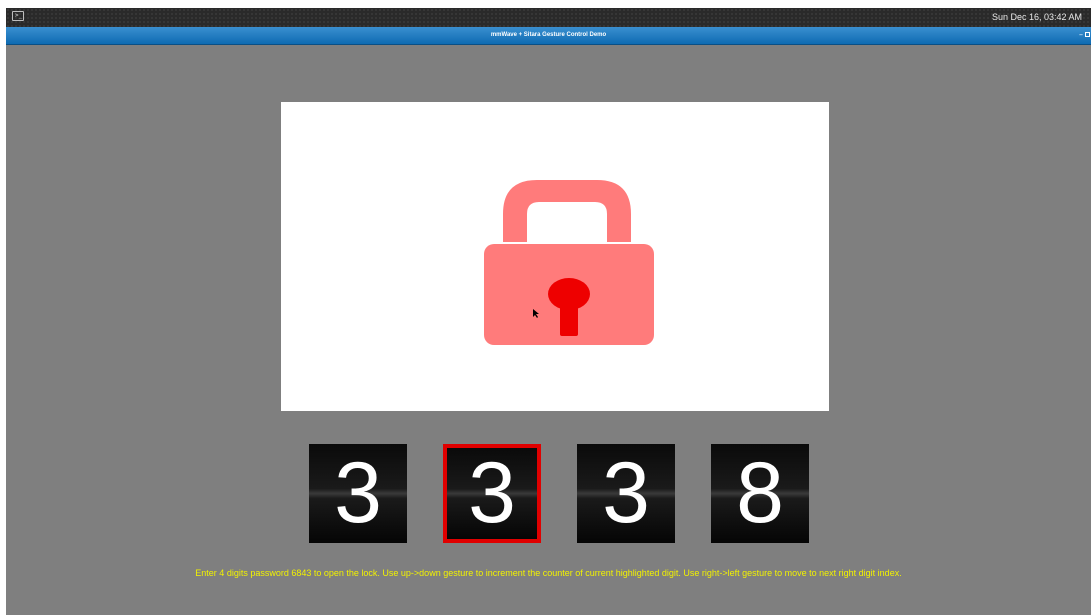 The height and width of the screenshot is (615, 1091). What do you see at coordinates (760, 493) in the screenshot?
I see `digit-4: 8` at bounding box center [760, 493].